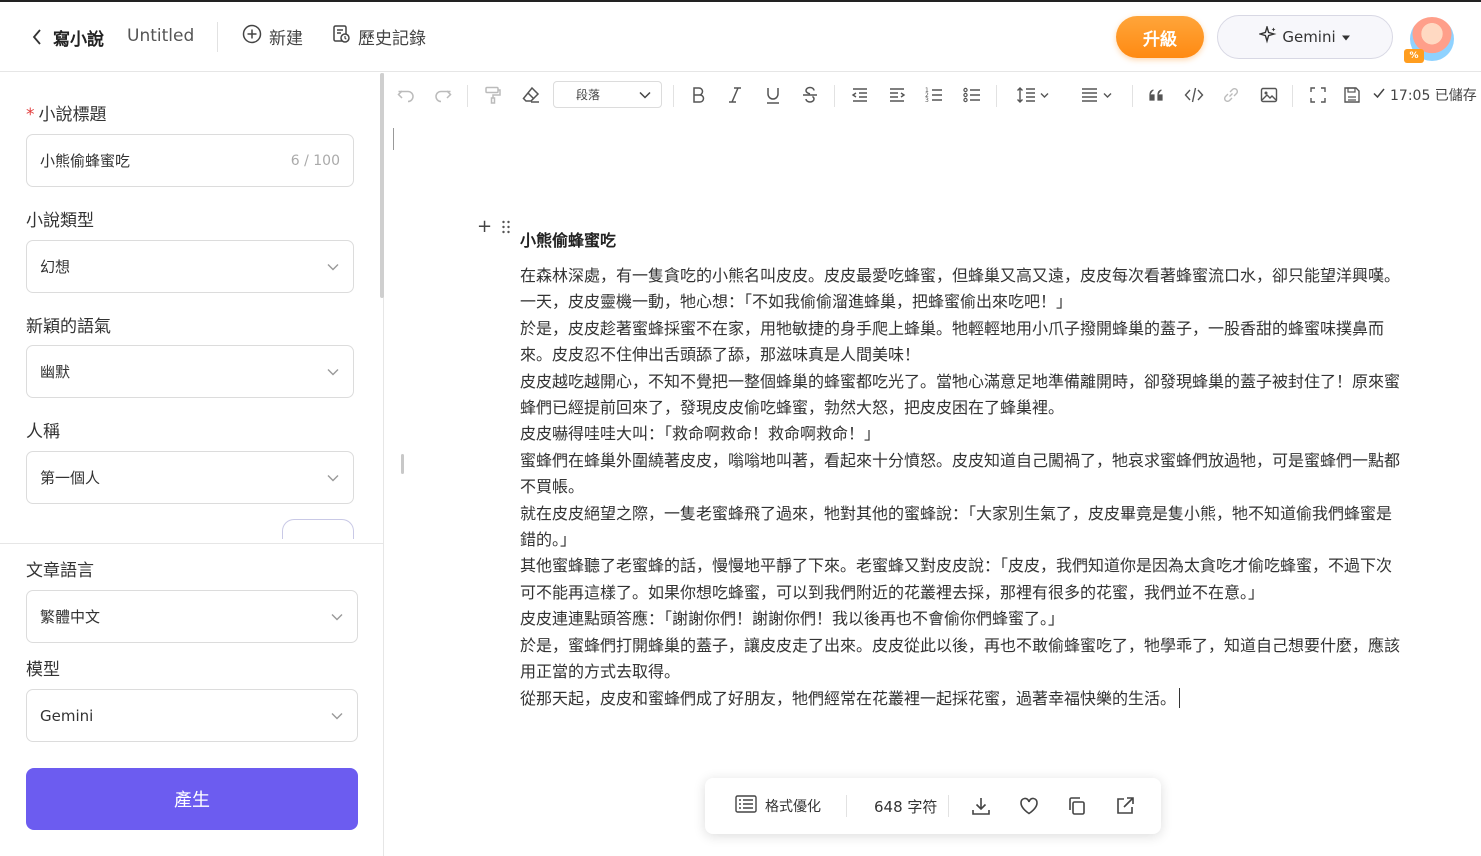 The image size is (1481, 856). I want to click on plus-circle-icon, so click(252, 36).